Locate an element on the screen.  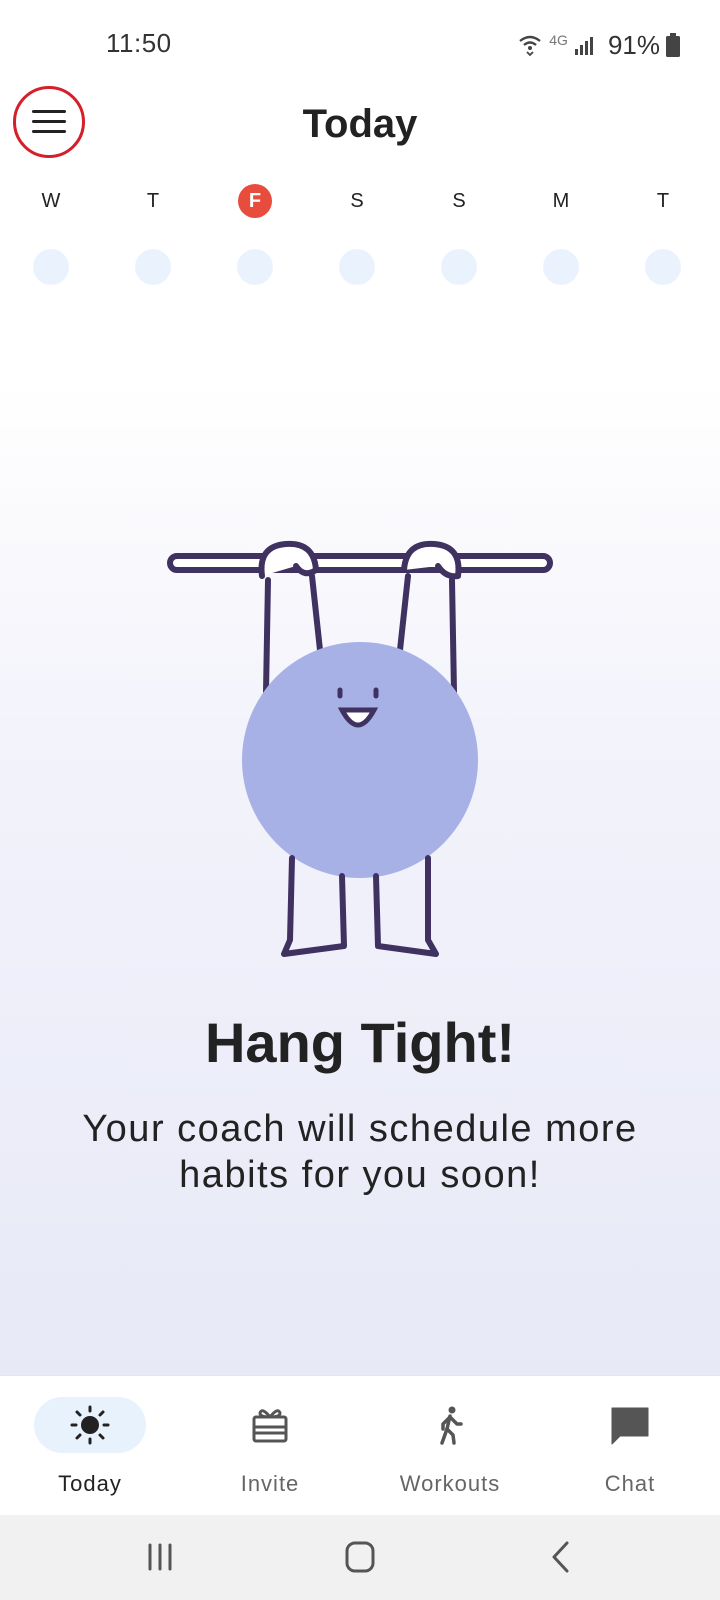
battery-percent: 91% is located at coordinates (633, 44).